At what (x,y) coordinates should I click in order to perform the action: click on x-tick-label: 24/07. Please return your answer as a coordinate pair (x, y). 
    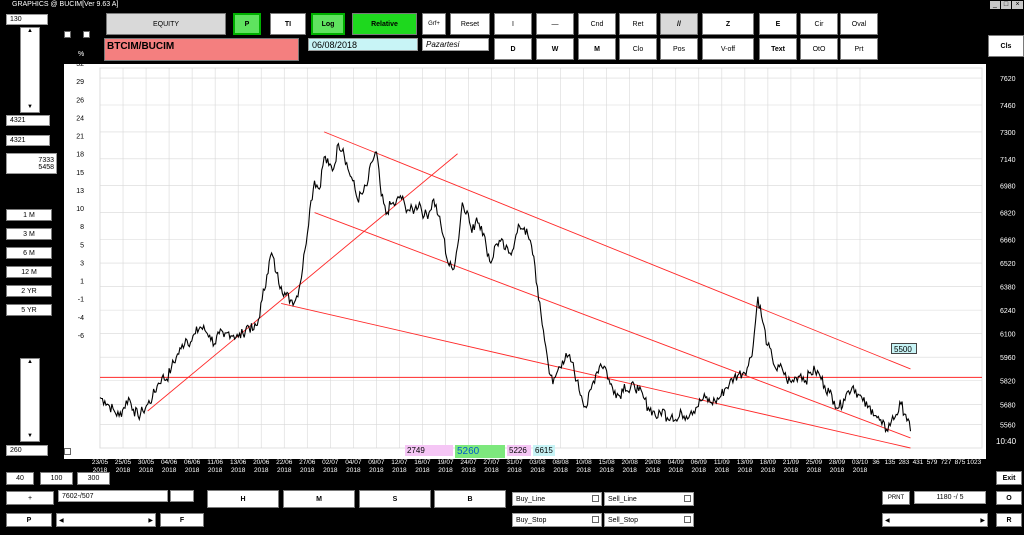
    Looking at the image, I should click on (468, 462).